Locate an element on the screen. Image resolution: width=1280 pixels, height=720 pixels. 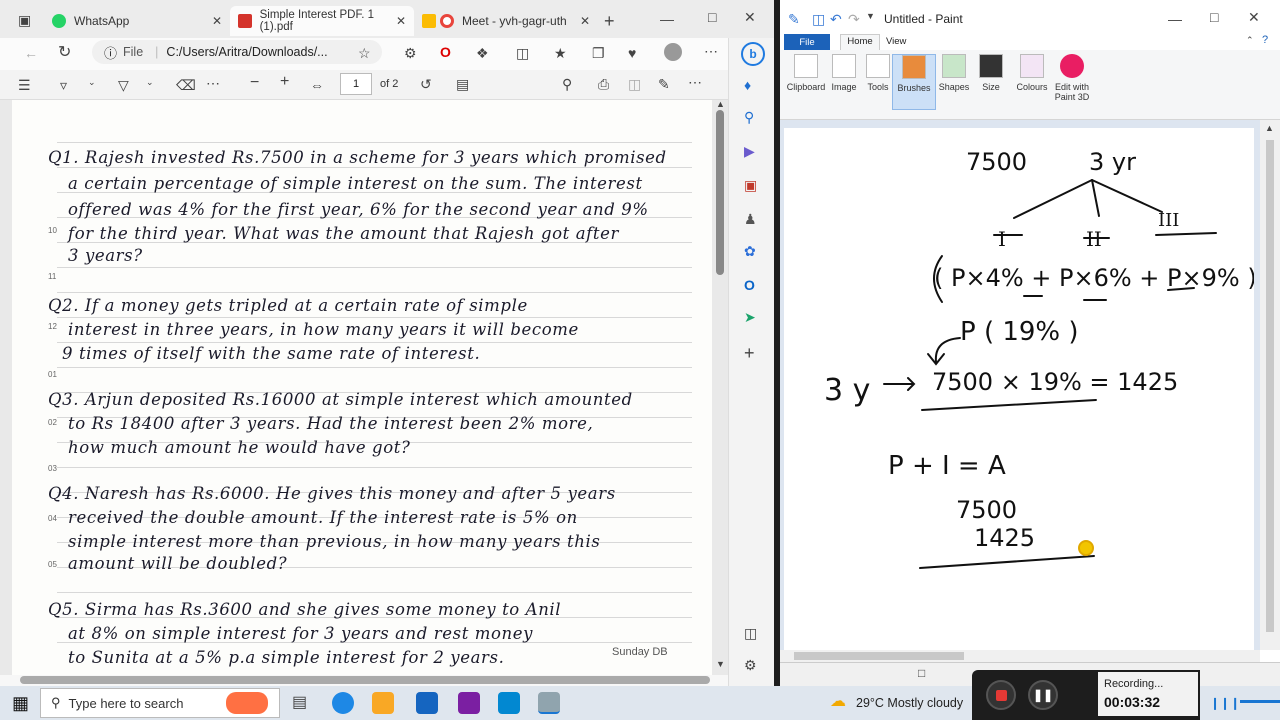
photos-icon is located at coordinates (509, 703).